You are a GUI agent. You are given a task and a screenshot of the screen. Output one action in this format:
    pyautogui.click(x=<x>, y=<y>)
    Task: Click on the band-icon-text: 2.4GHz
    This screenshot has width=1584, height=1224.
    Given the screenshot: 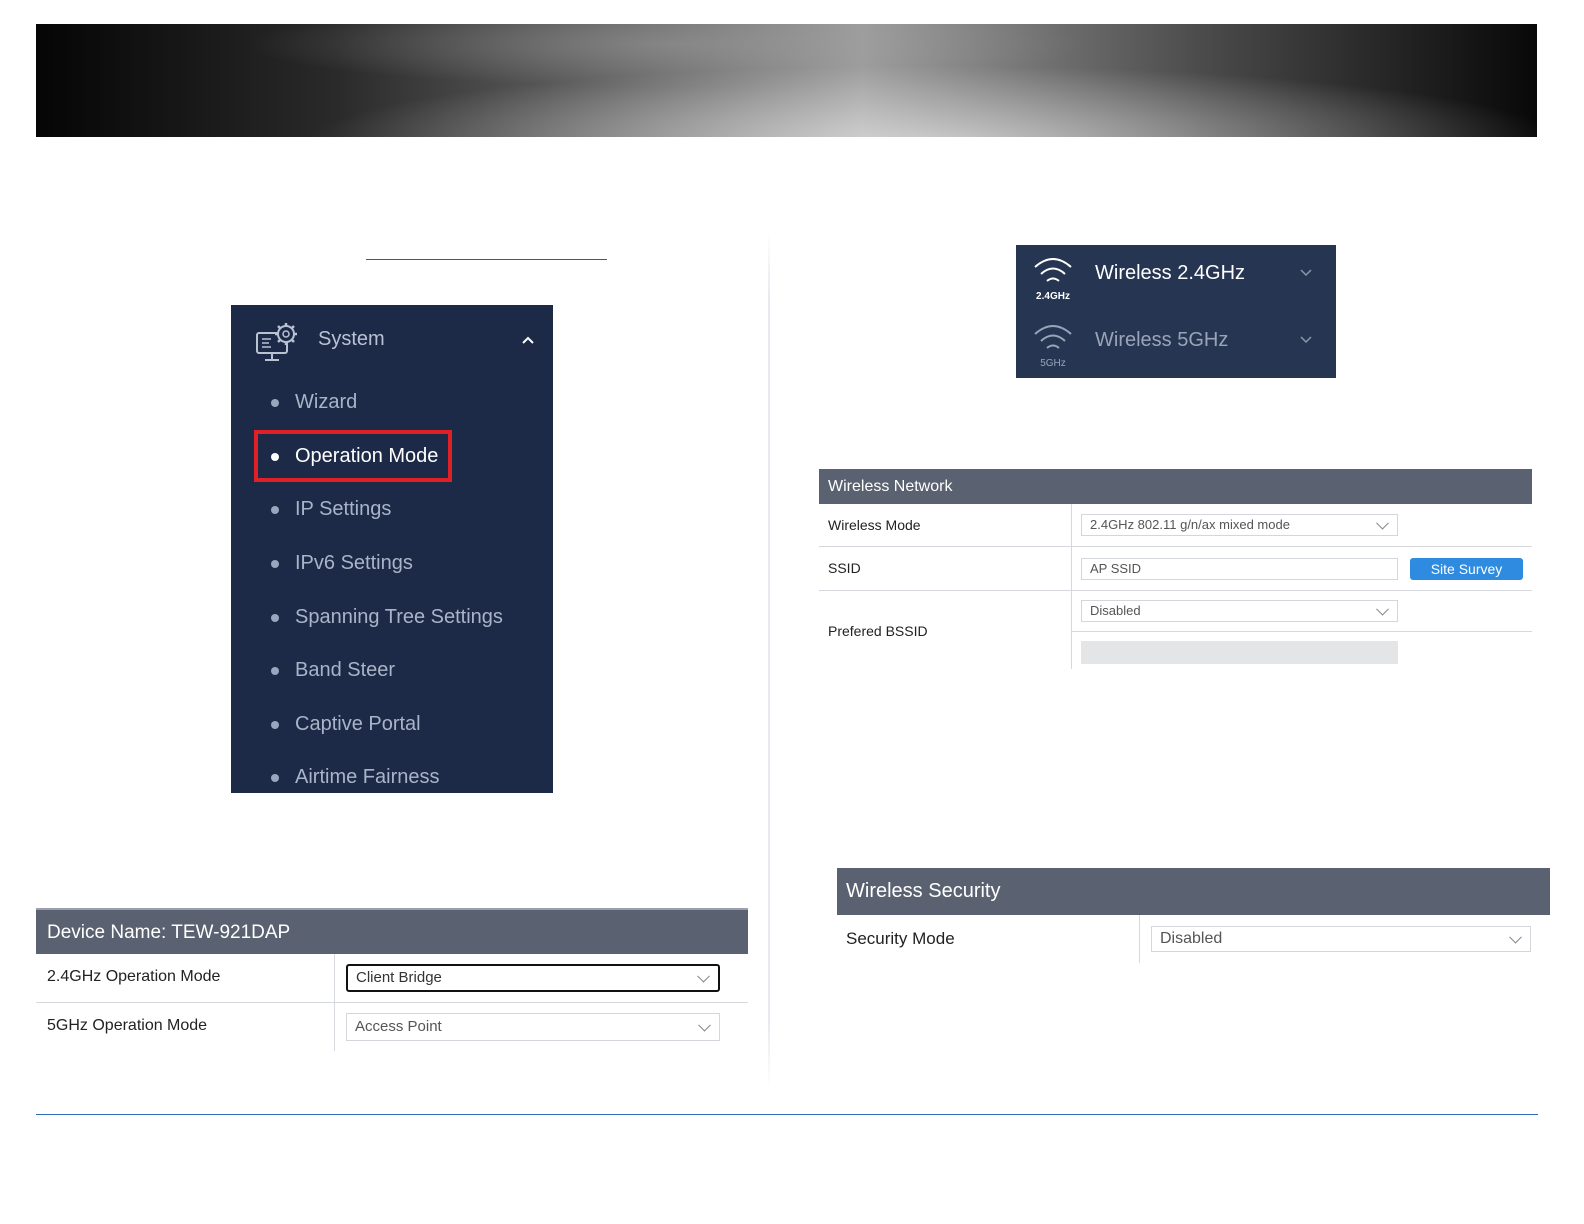 What is the action you would take?
    pyautogui.click(x=1053, y=296)
    